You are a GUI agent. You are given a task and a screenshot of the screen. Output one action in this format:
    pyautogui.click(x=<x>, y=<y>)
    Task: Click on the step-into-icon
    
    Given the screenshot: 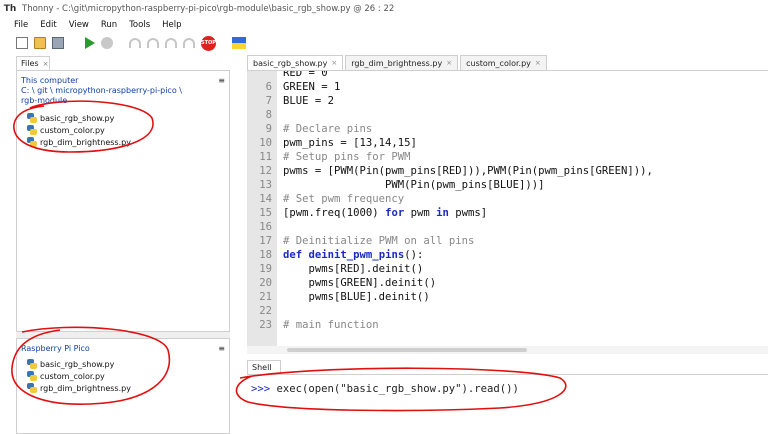 What is the action you would take?
    pyautogui.click(x=153, y=43)
    